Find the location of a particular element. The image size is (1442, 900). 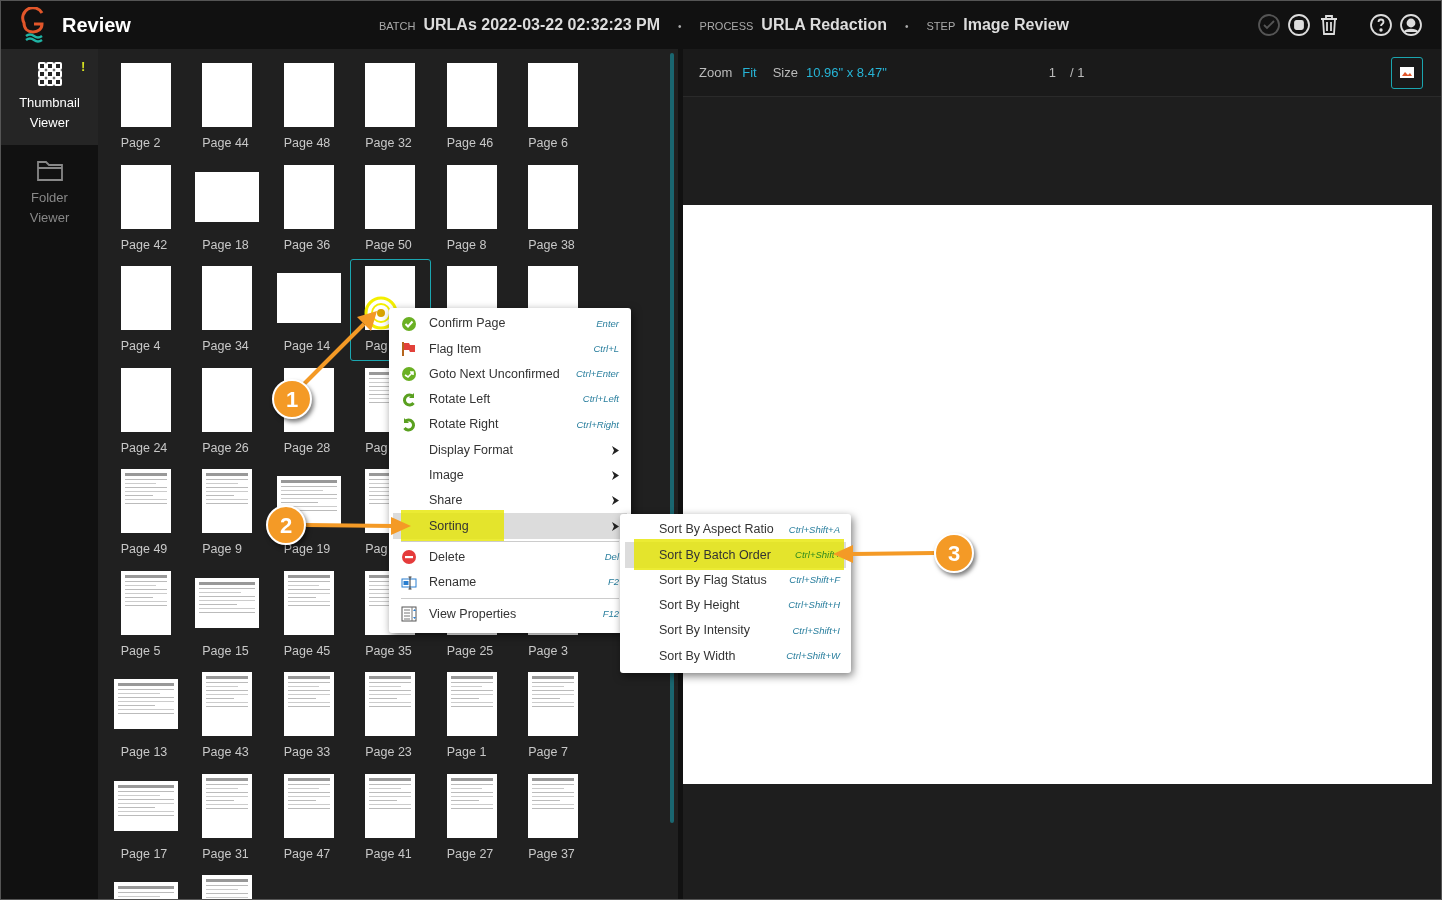

thumbnail-label: Page 44 is located at coordinates (225, 143).